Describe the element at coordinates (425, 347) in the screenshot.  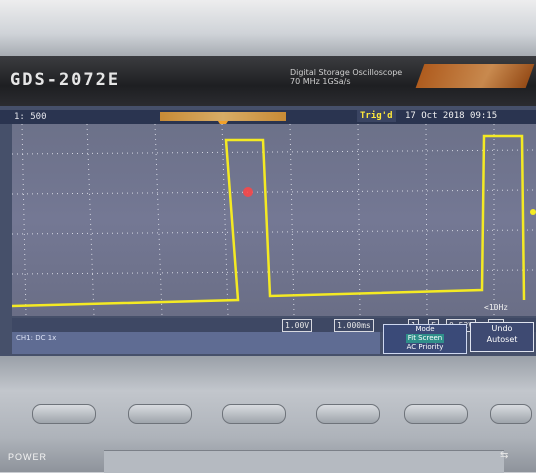
I see `mode-option-ac-priority: AC Priority` at that location.